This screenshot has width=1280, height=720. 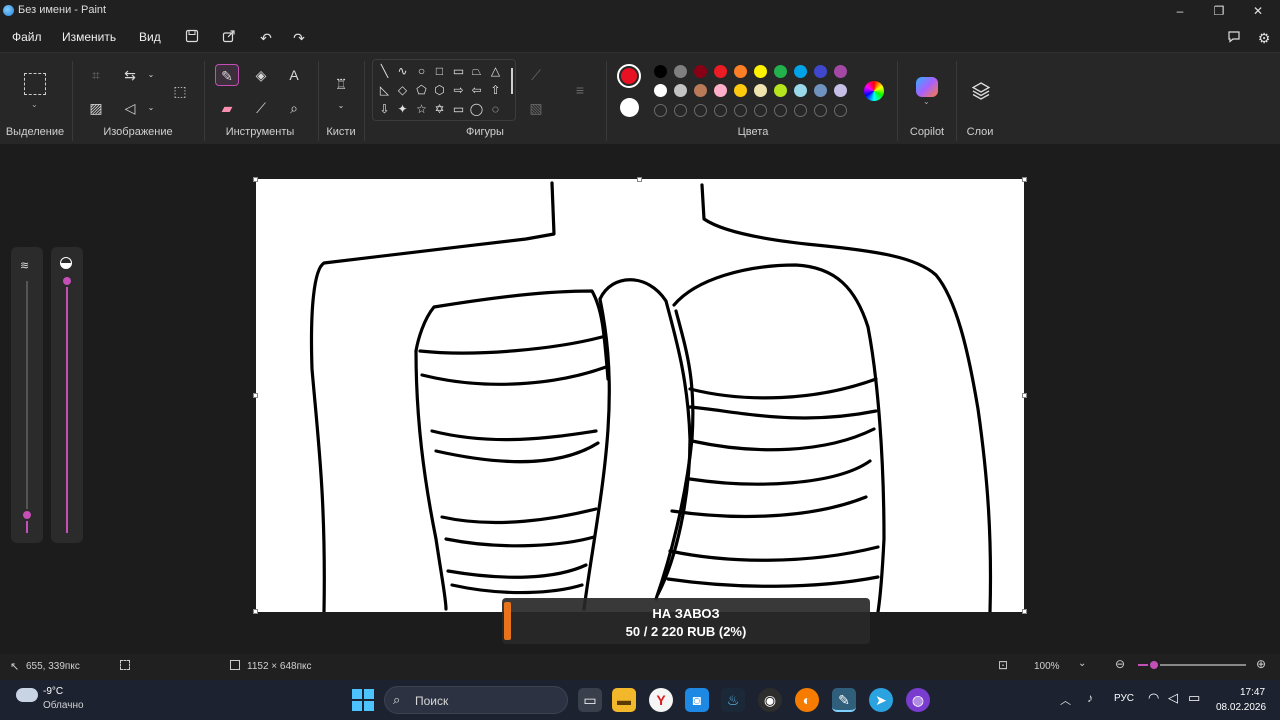 What do you see at coordinates (27, 407) in the screenshot?
I see `size-slider-track` at bounding box center [27, 407].